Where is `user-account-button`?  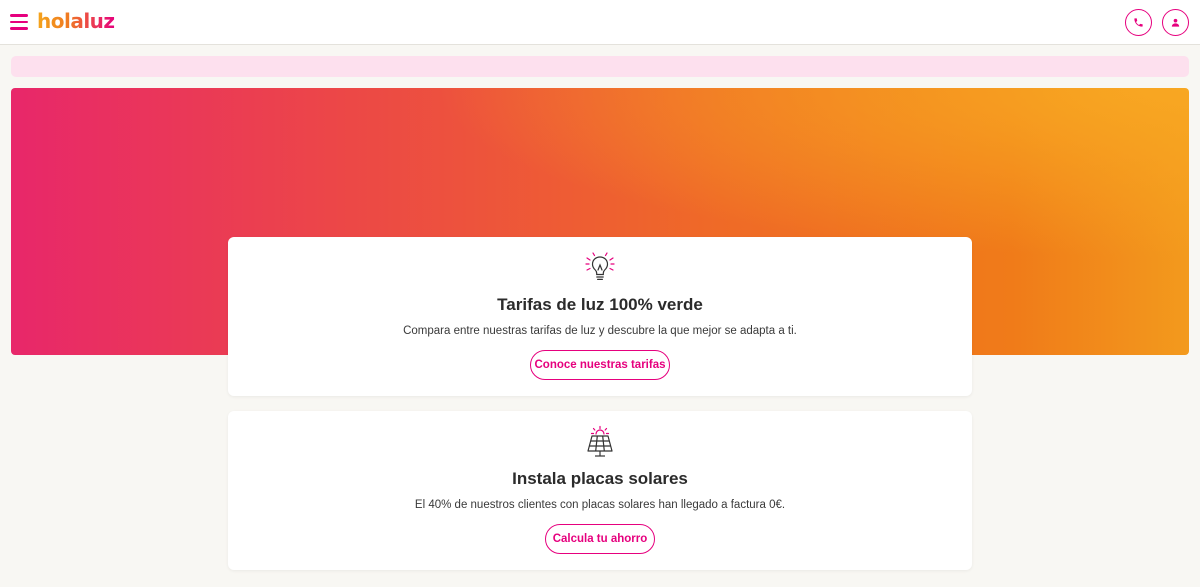
user-account-button is located at coordinates (1175, 22).